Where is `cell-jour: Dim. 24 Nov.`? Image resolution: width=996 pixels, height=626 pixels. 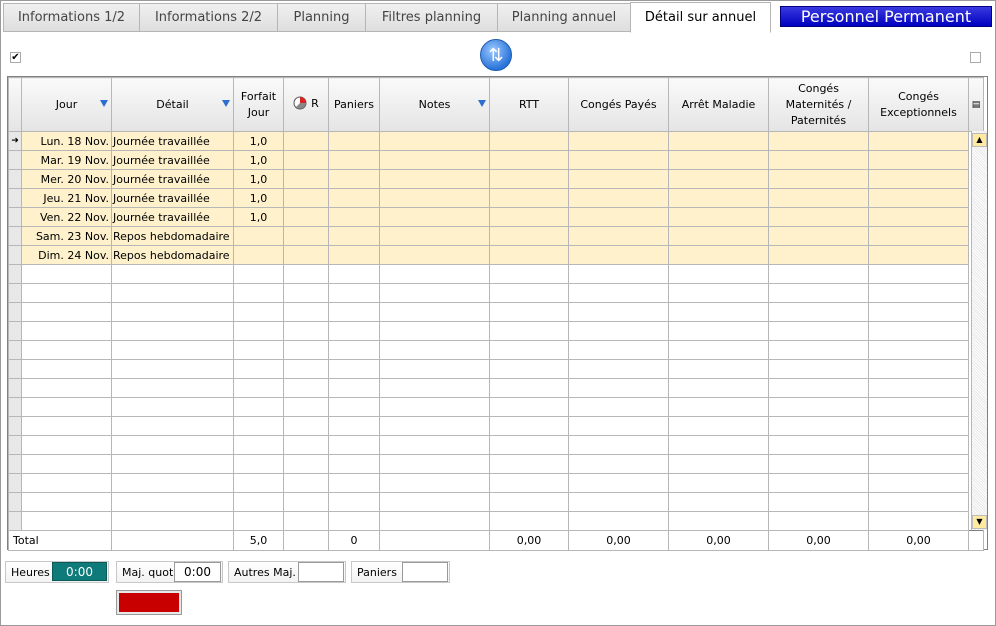
cell-jour: Dim. 24 Nov. is located at coordinates (66, 255).